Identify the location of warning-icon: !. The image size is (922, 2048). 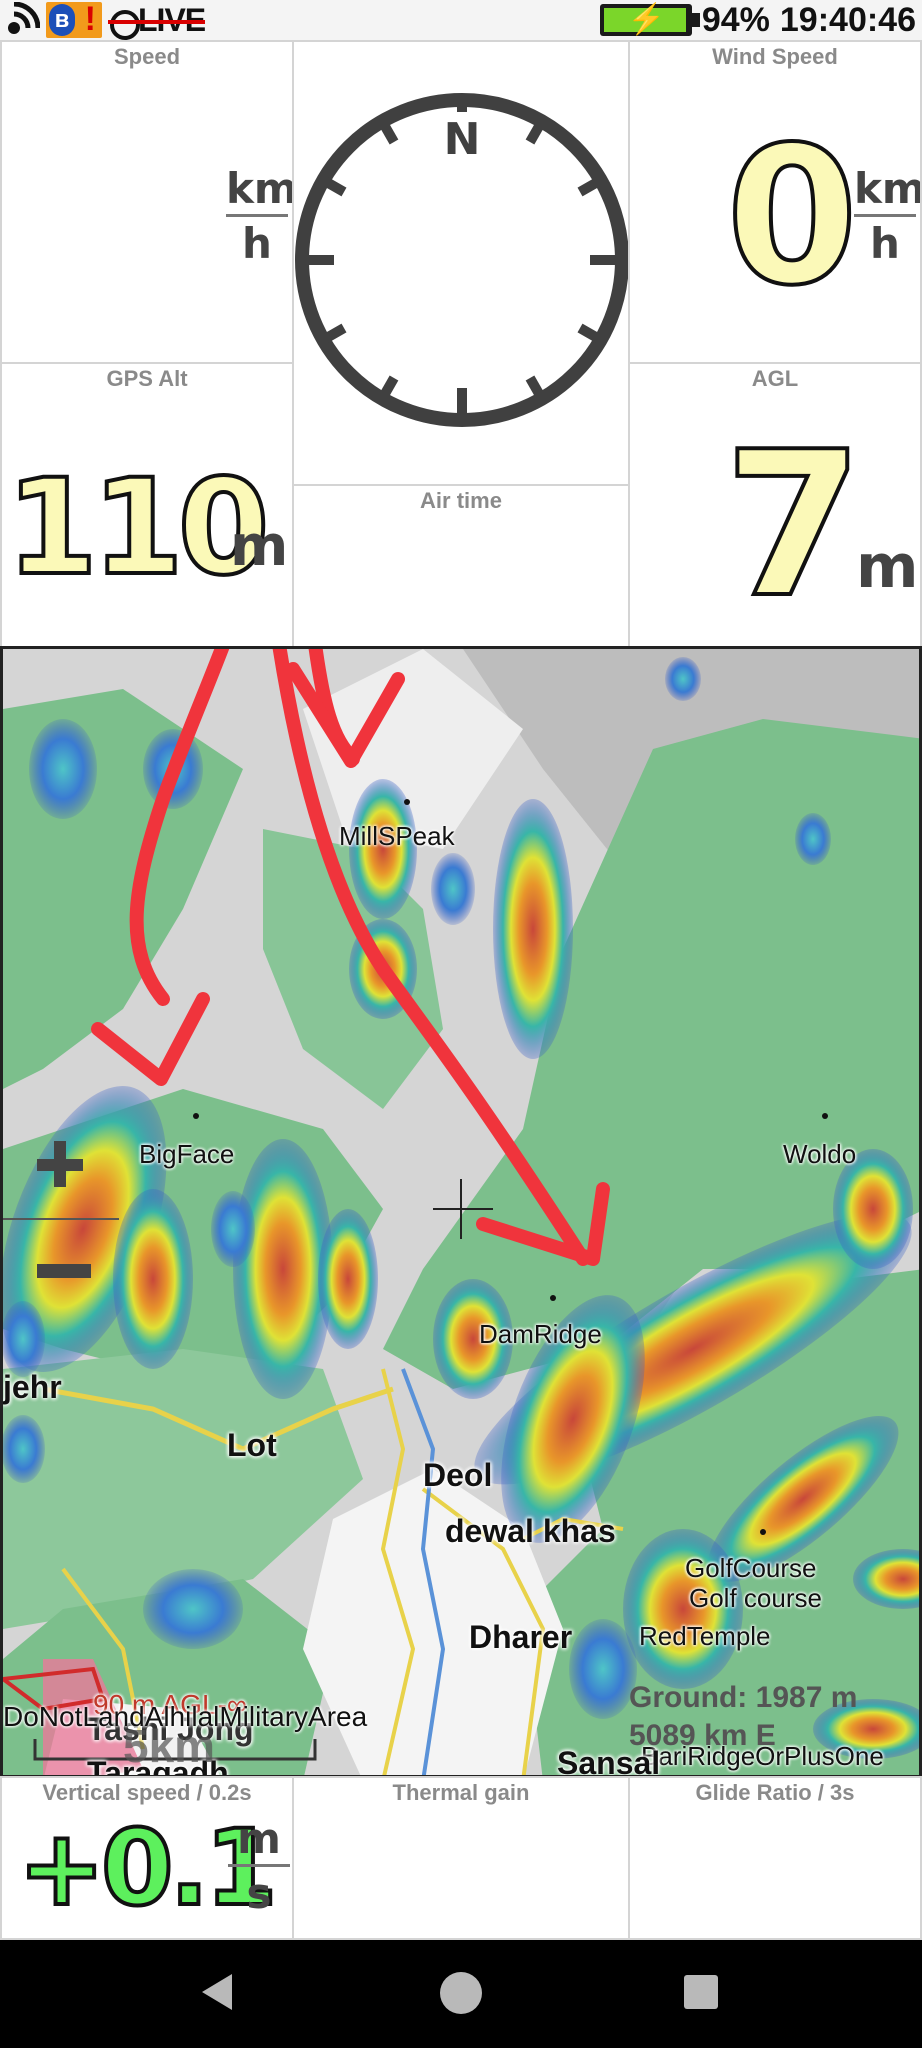
(90, 19).